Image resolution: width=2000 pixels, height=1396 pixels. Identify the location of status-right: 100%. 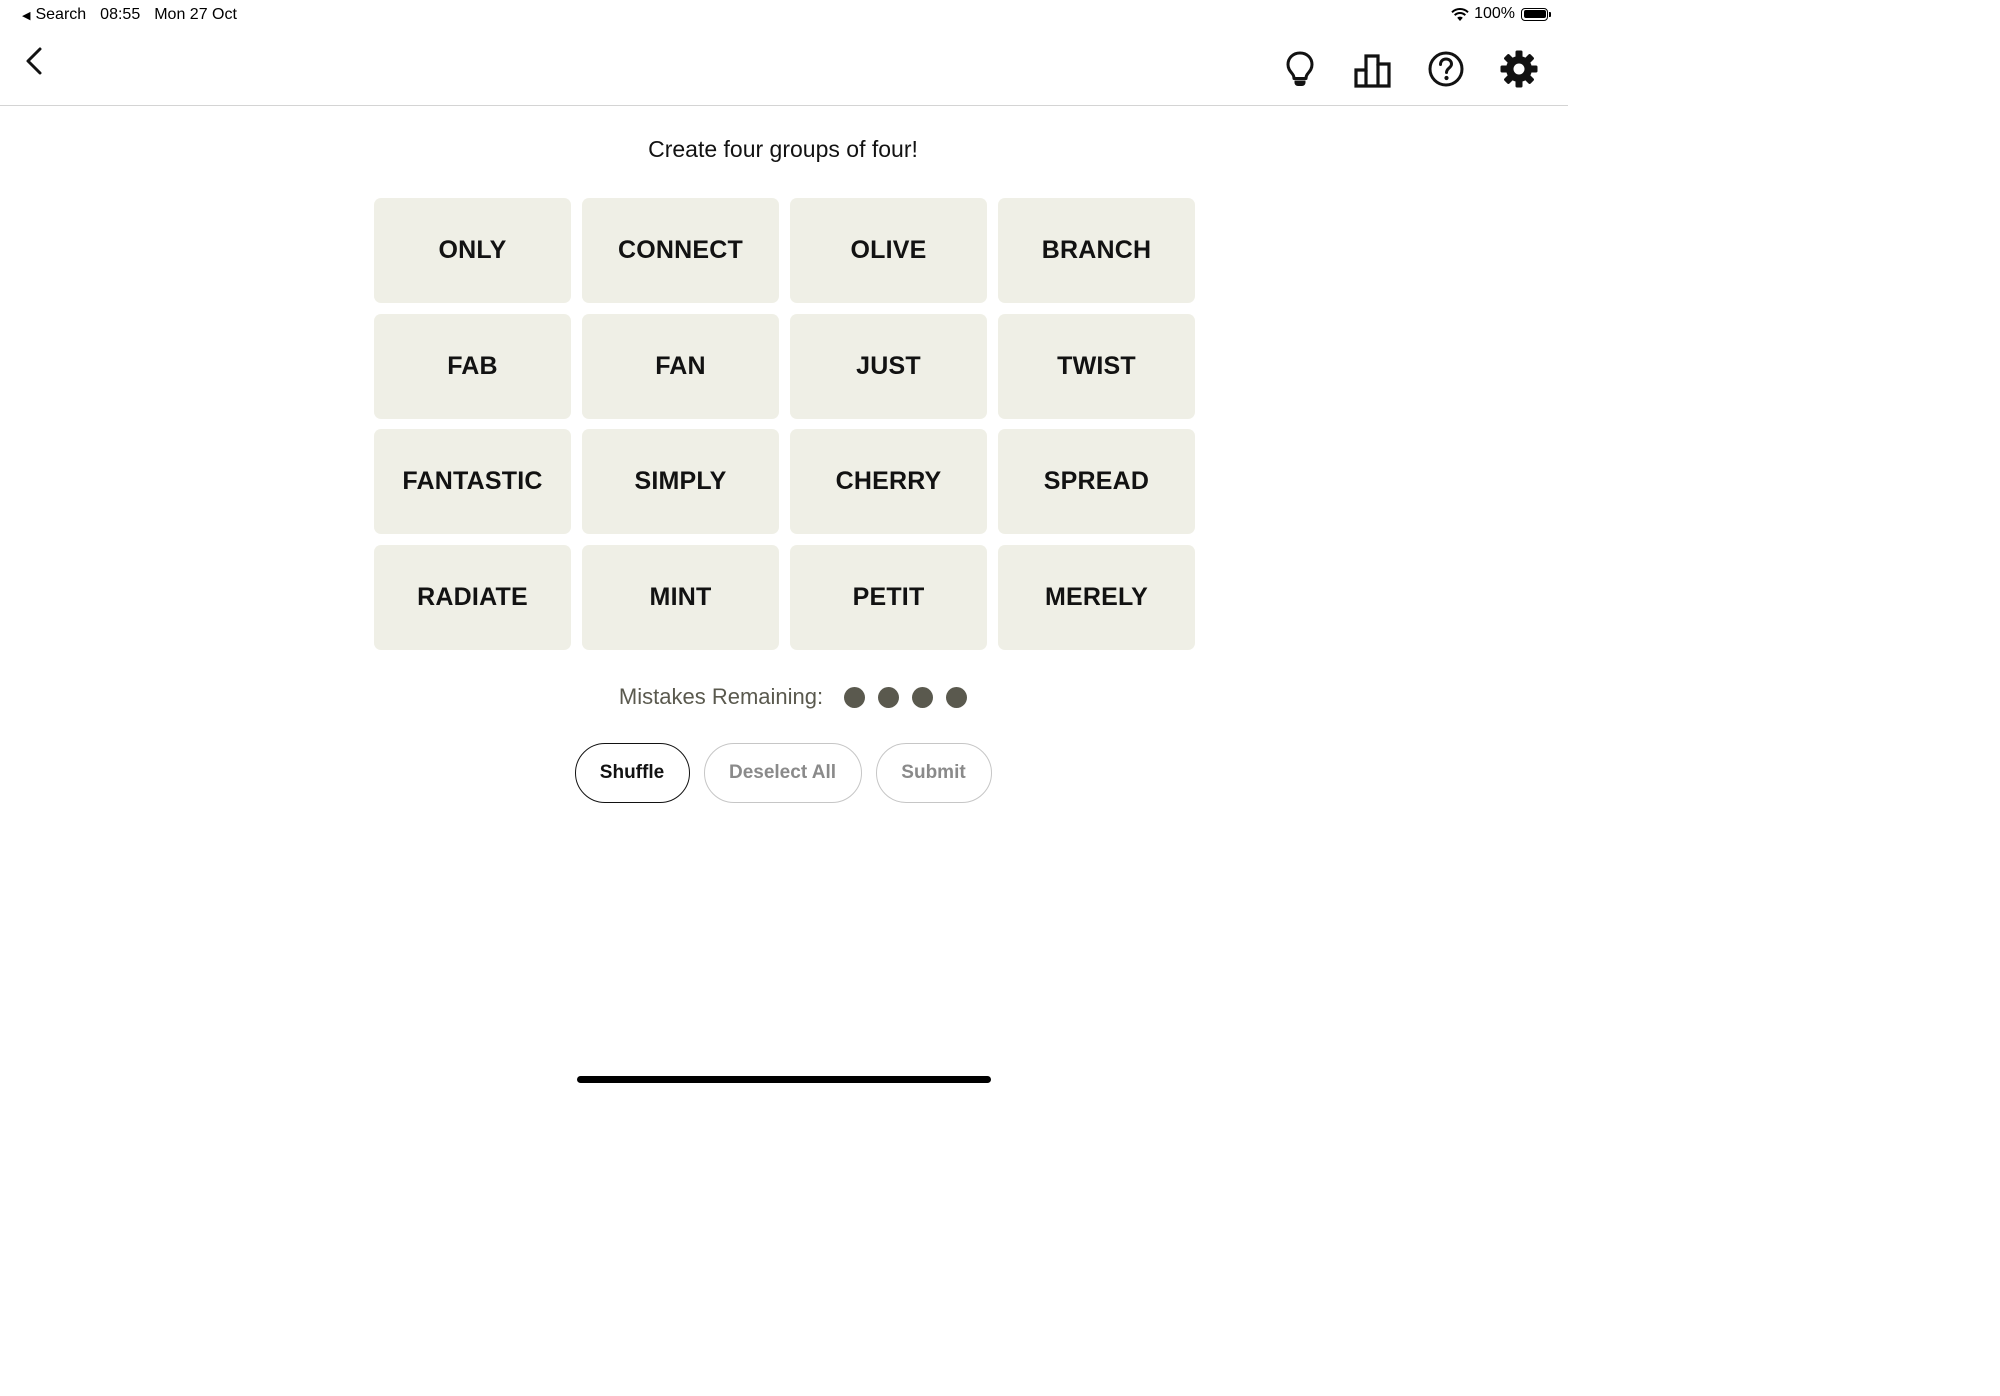
(1500, 14).